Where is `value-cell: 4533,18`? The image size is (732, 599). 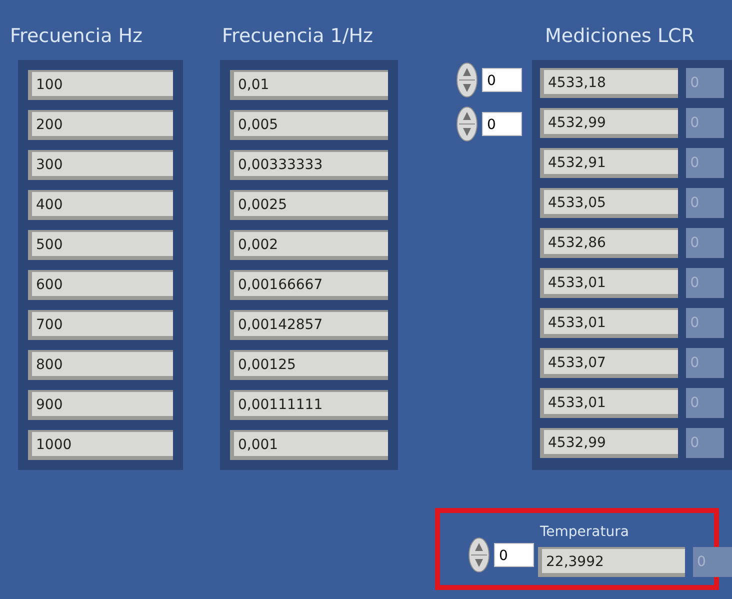
value-cell: 4533,18 is located at coordinates (609, 83).